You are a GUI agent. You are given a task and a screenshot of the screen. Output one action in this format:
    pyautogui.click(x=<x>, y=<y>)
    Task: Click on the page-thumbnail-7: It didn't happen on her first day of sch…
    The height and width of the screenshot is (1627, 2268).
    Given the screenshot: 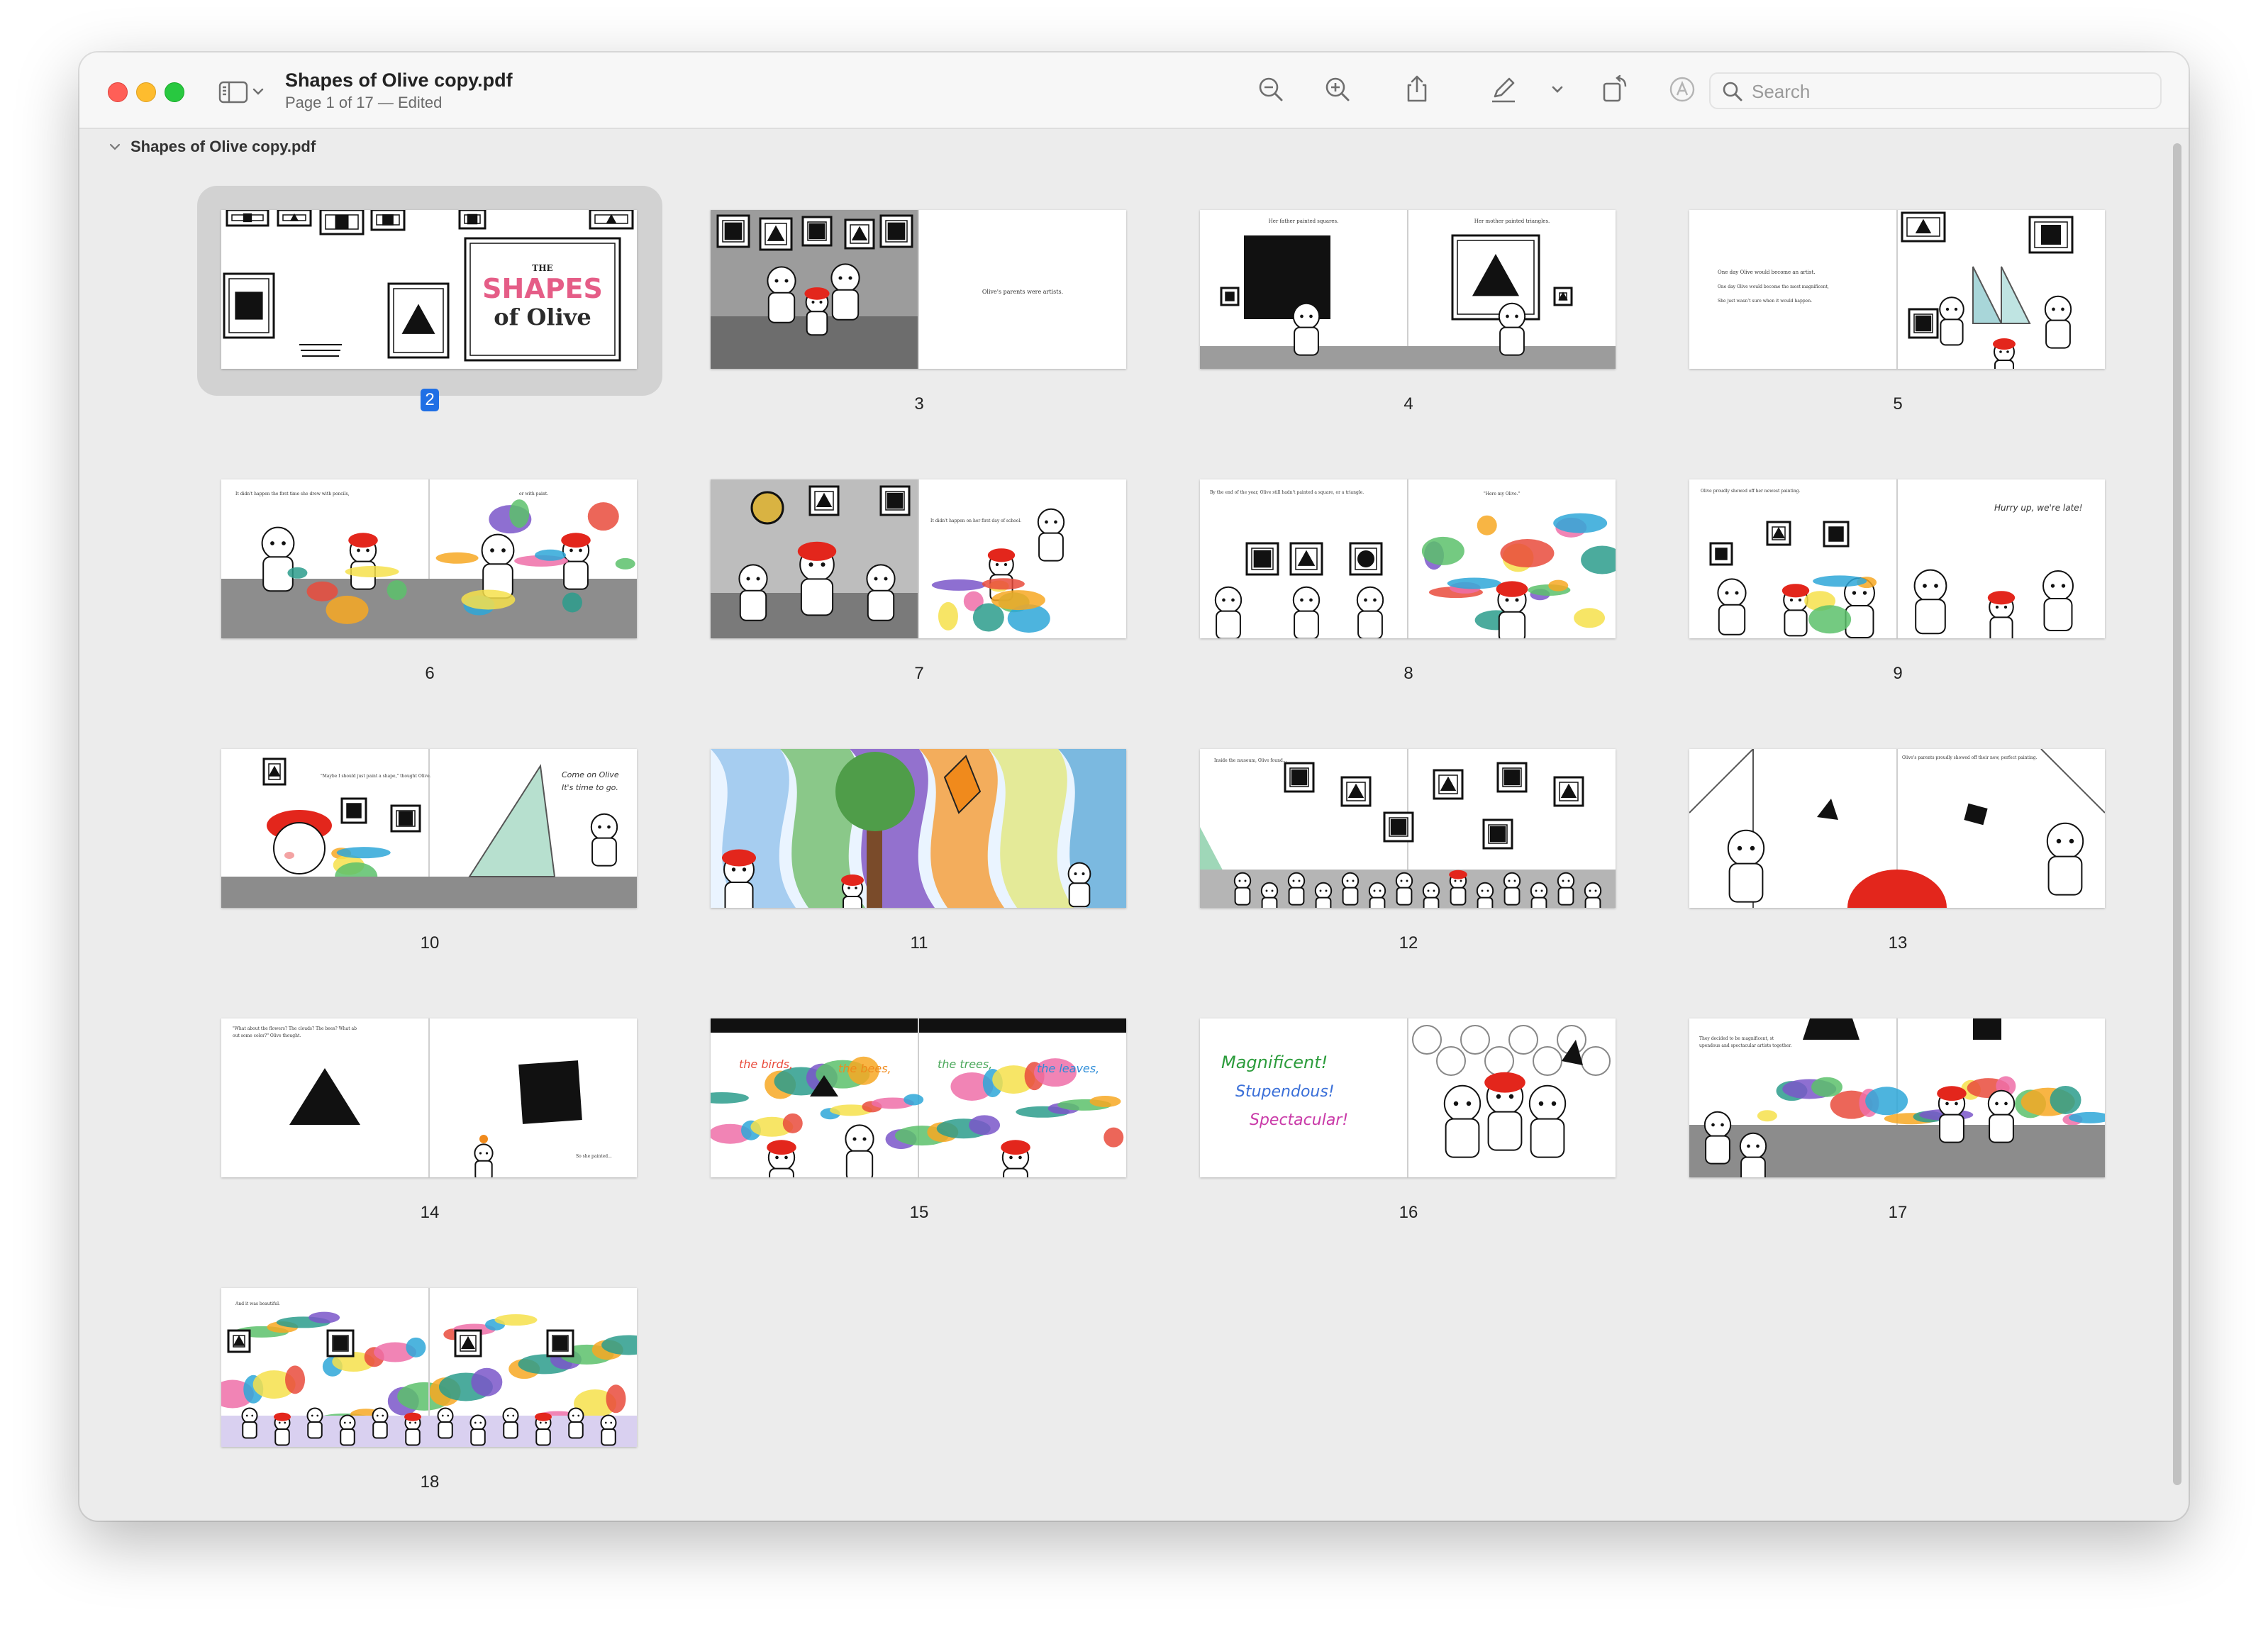 What is the action you would take?
    pyautogui.click(x=936, y=583)
    